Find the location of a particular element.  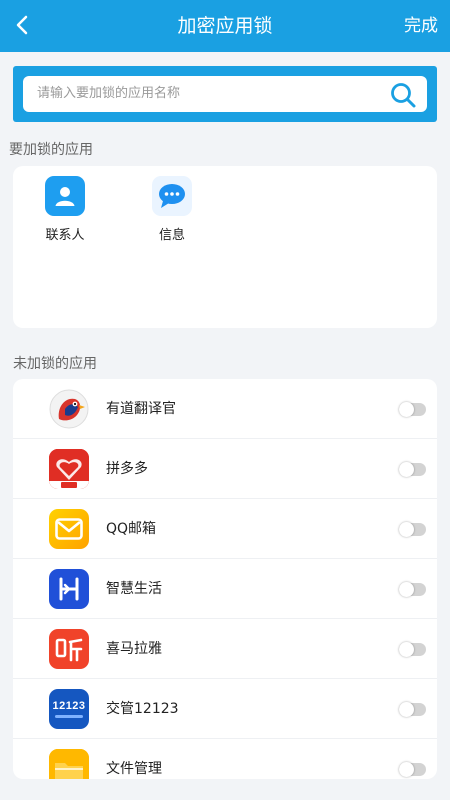

app-name: 交管12123 is located at coordinates (142, 709).